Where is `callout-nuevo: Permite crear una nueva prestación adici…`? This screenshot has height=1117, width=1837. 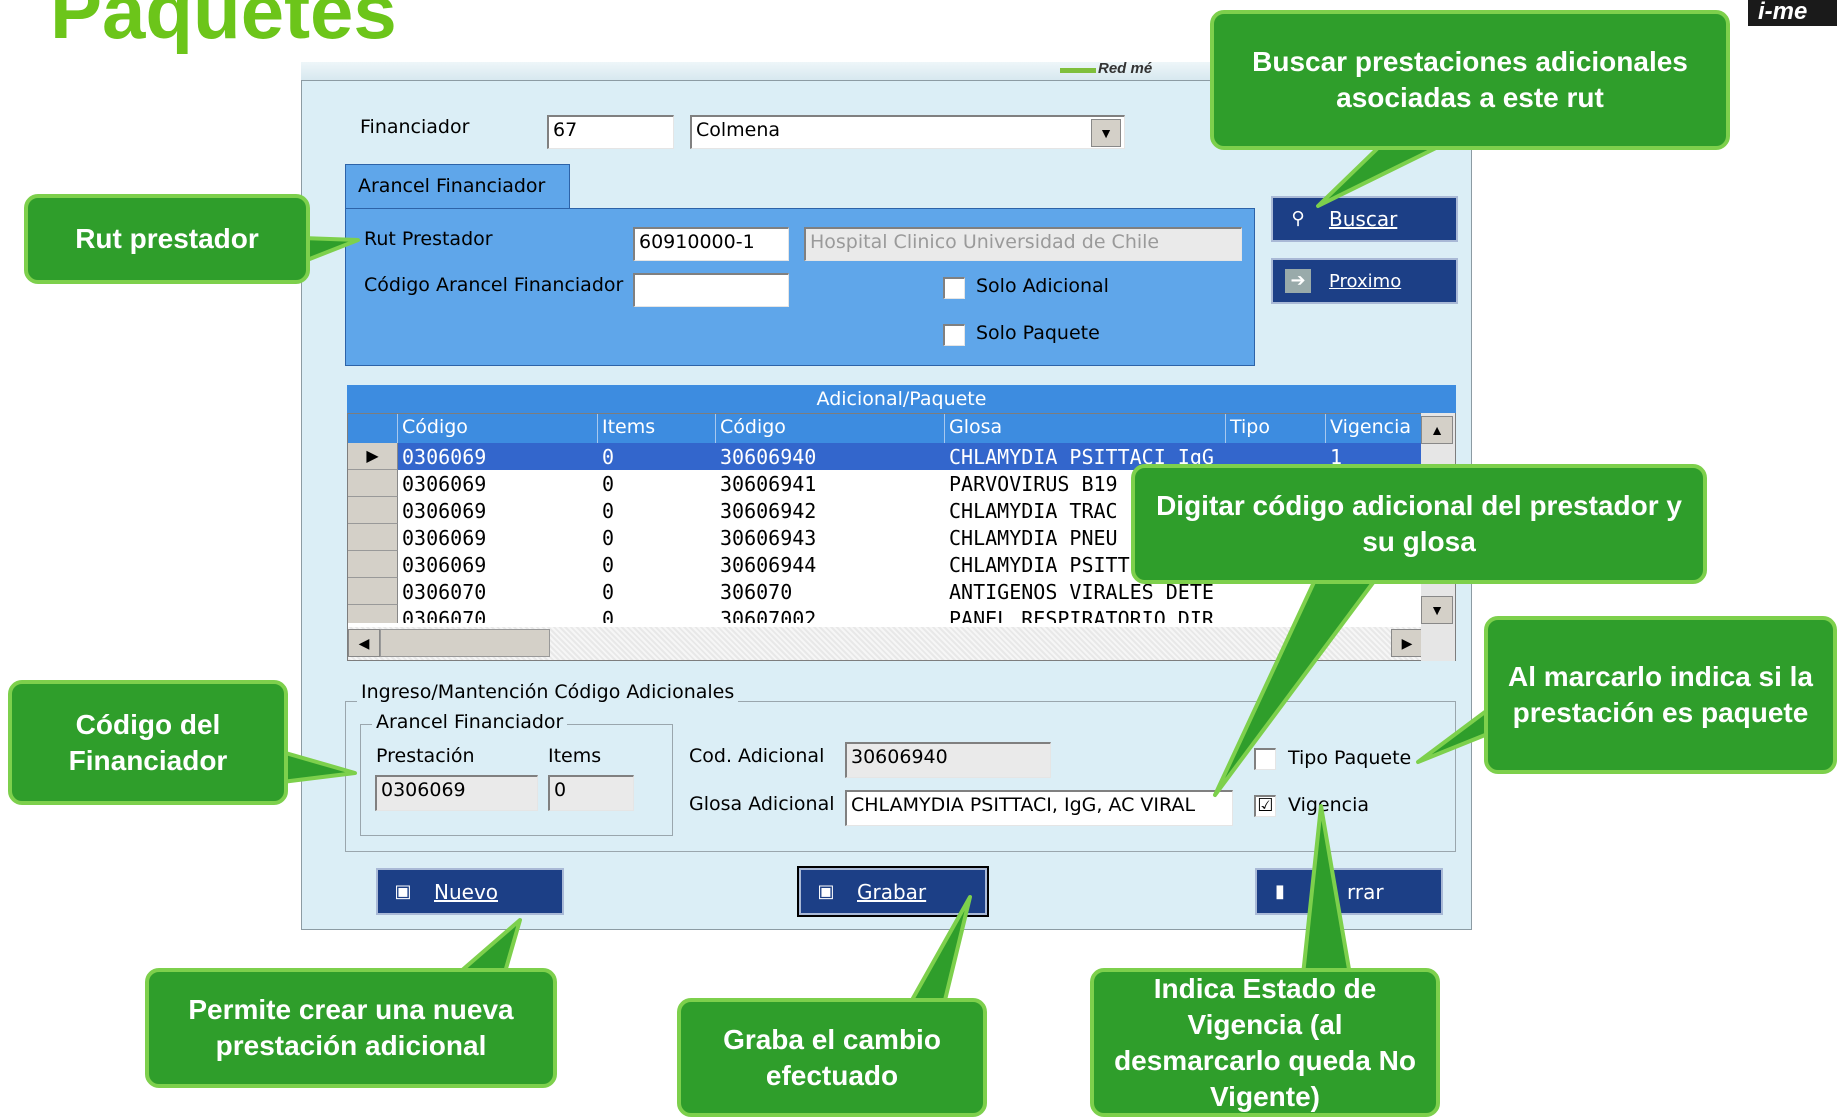 callout-nuevo: Permite crear una nueva prestación adici… is located at coordinates (351, 1028).